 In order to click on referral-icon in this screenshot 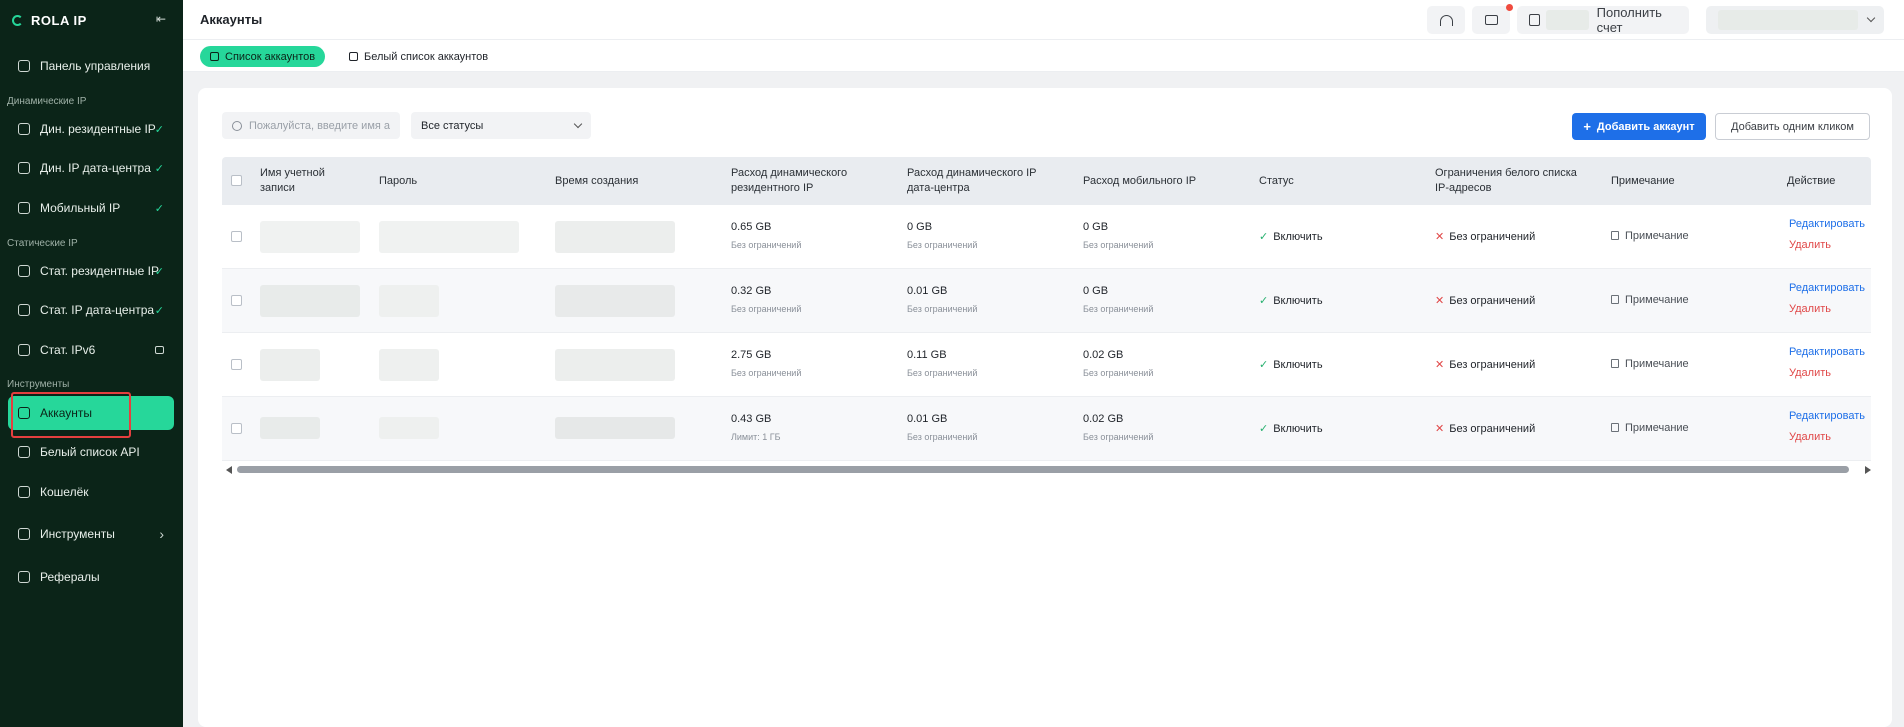, I will do `click(24, 577)`.